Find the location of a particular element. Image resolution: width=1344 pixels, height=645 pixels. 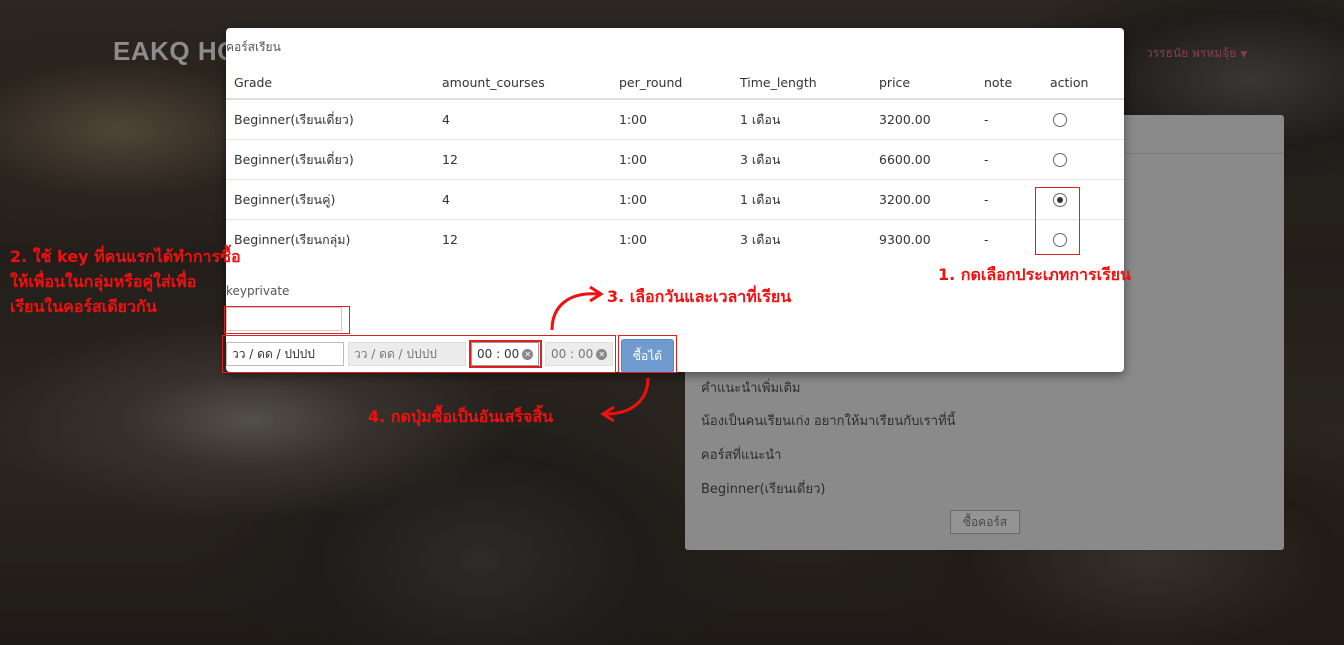

annotation-arrows is located at coordinates (600, 354).